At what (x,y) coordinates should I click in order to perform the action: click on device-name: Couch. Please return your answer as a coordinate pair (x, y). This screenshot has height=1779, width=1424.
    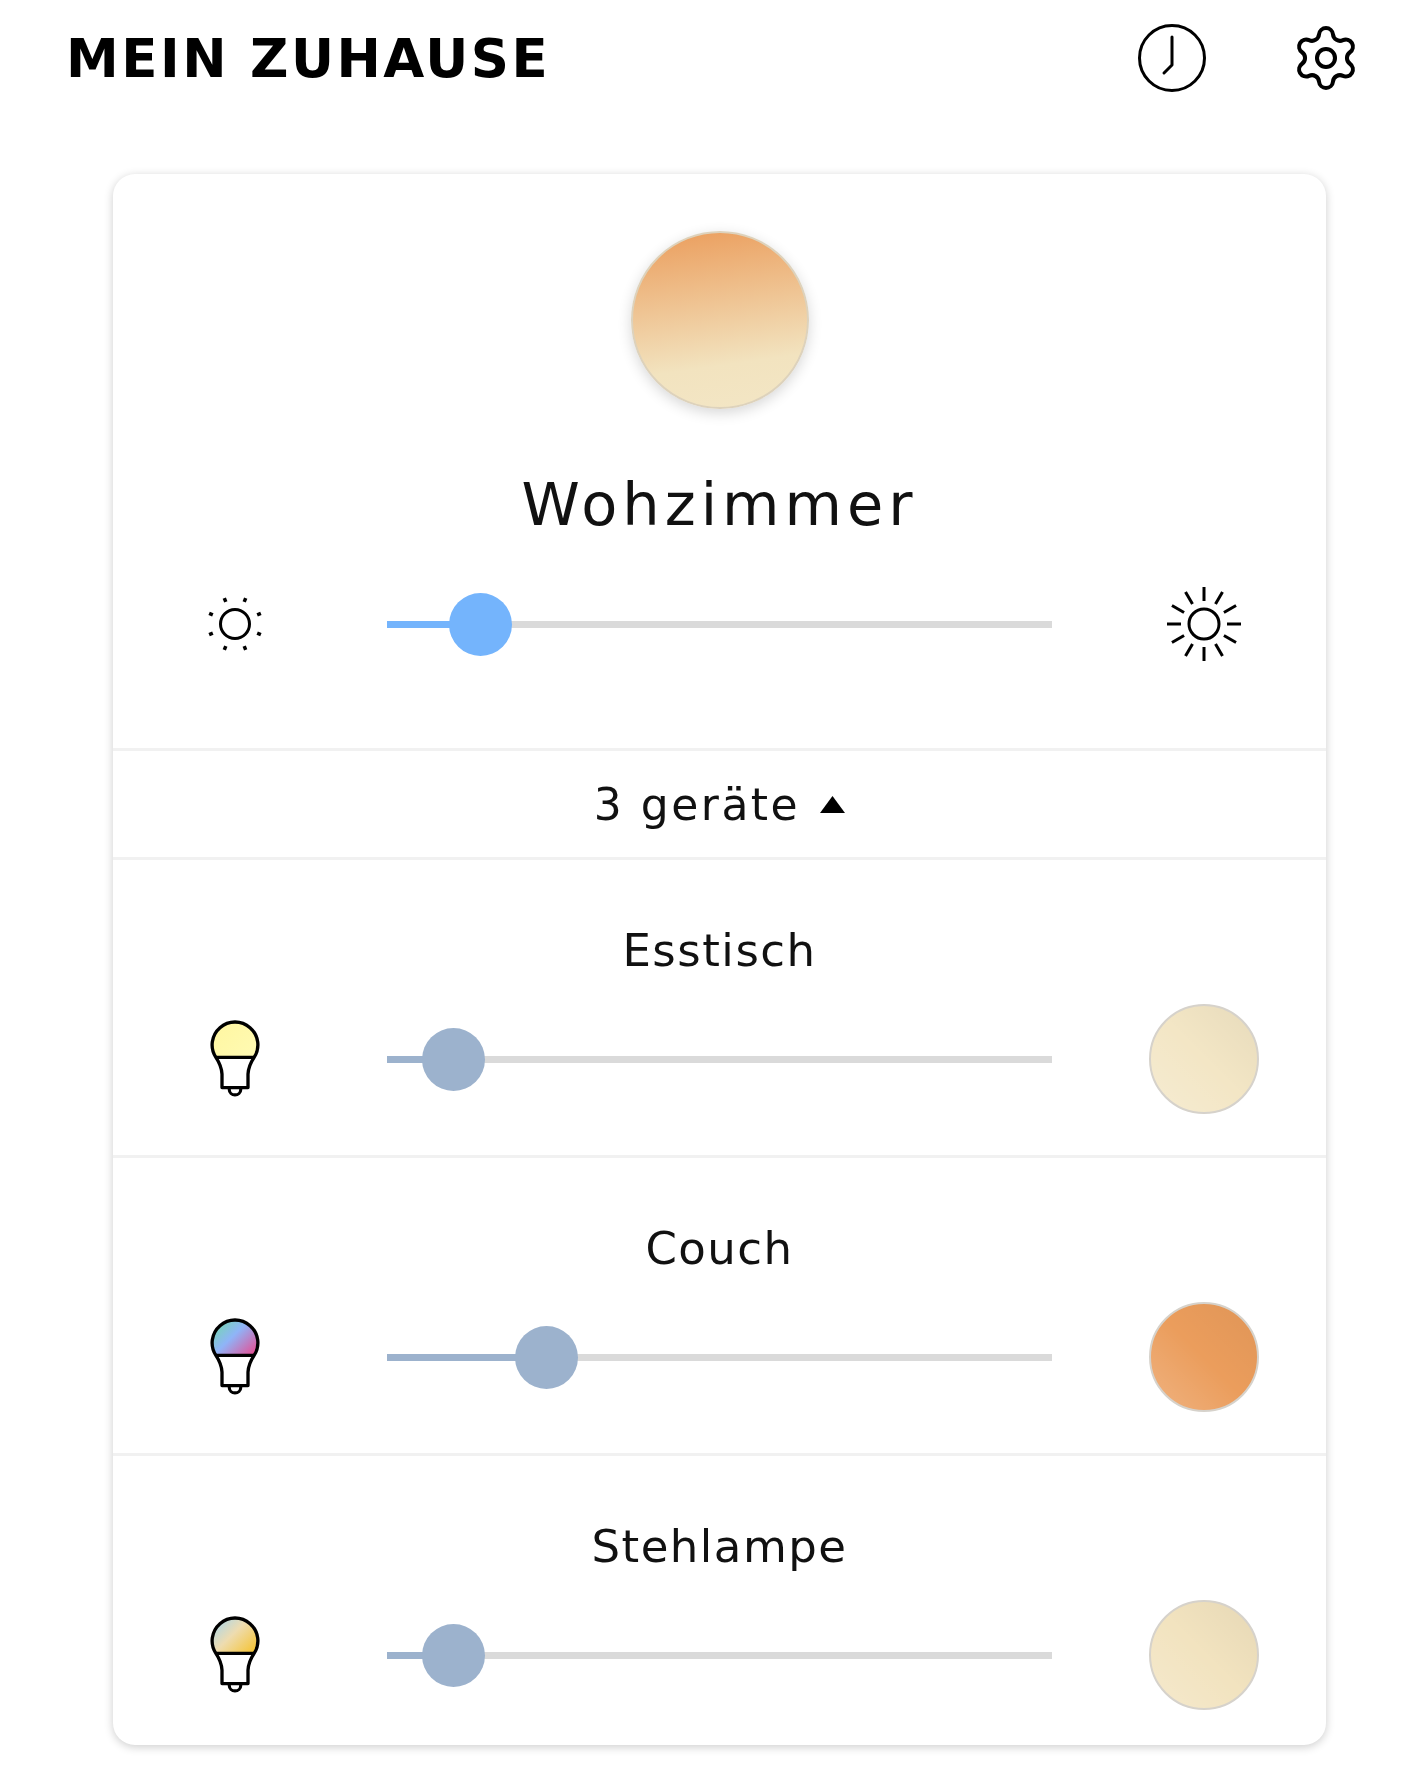
    Looking at the image, I should click on (719, 1248).